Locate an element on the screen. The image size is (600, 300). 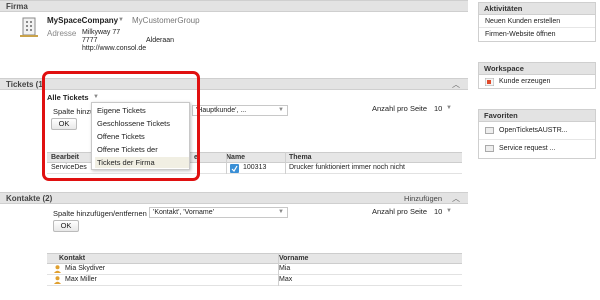
tickets-per-page-value: 10 is located at coordinates (438, 108).